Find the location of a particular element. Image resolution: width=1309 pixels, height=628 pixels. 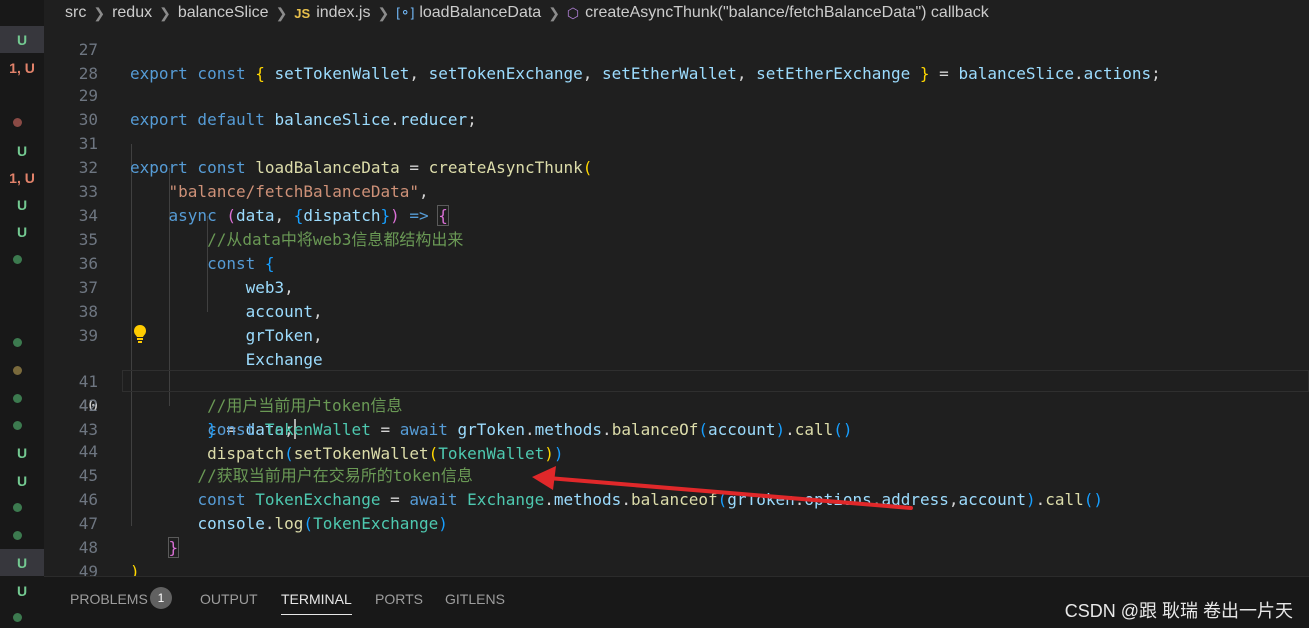

lightbulb-icon is located at coordinates (140, 334).